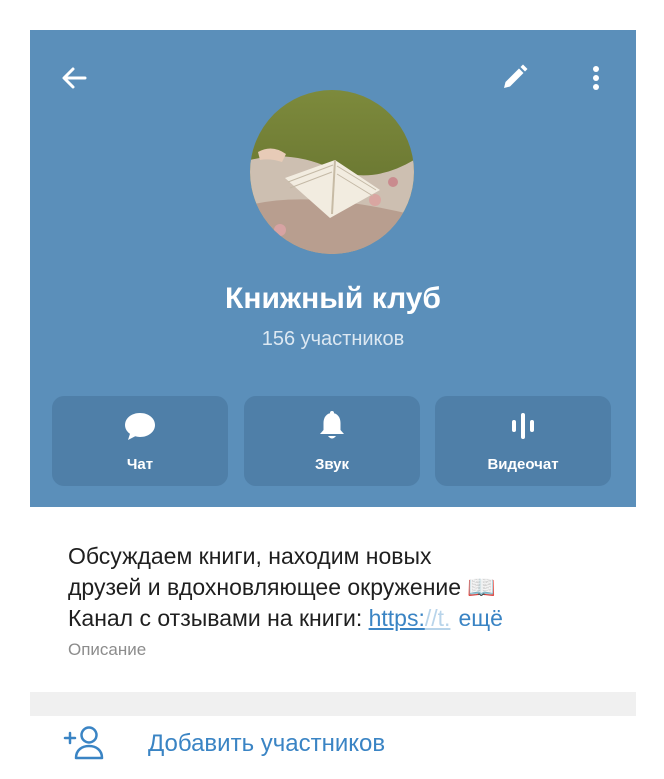 The height and width of the screenshot is (779, 664). What do you see at coordinates (83, 743) in the screenshot?
I see `add-user-icon` at bounding box center [83, 743].